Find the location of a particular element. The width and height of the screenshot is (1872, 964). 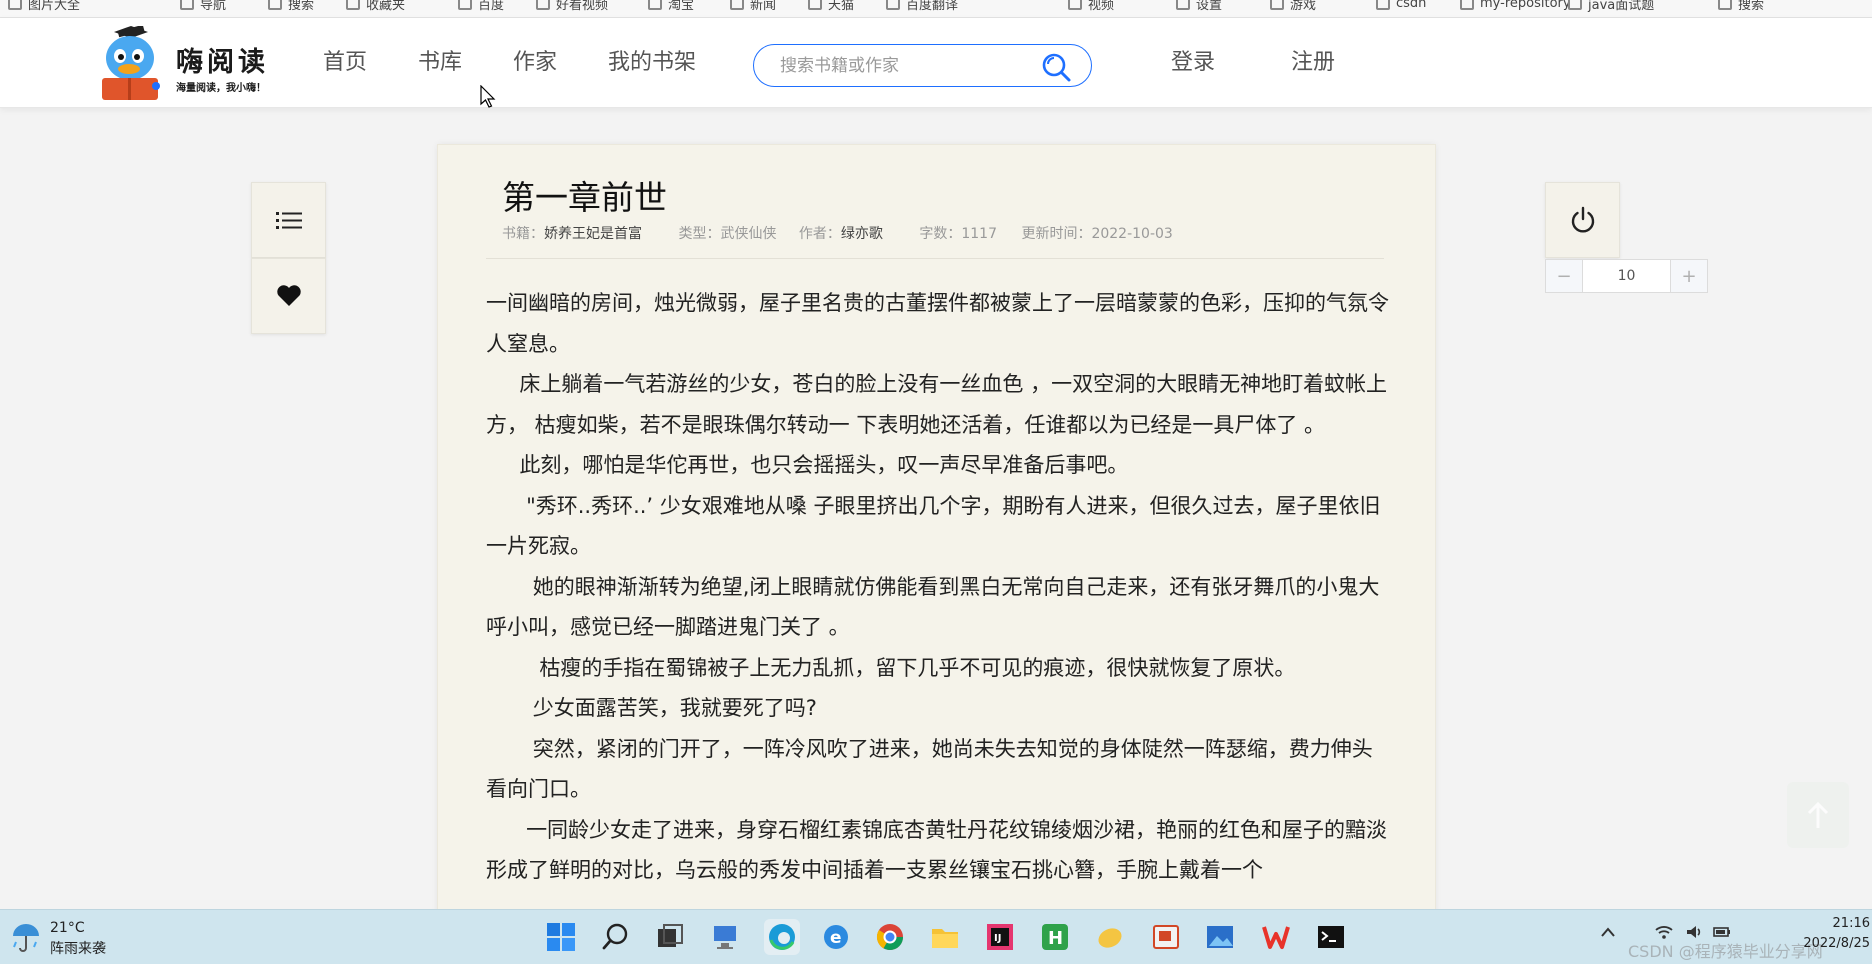

meta-type: 类型：武侠仙侠 is located at coordinates (727, 234).